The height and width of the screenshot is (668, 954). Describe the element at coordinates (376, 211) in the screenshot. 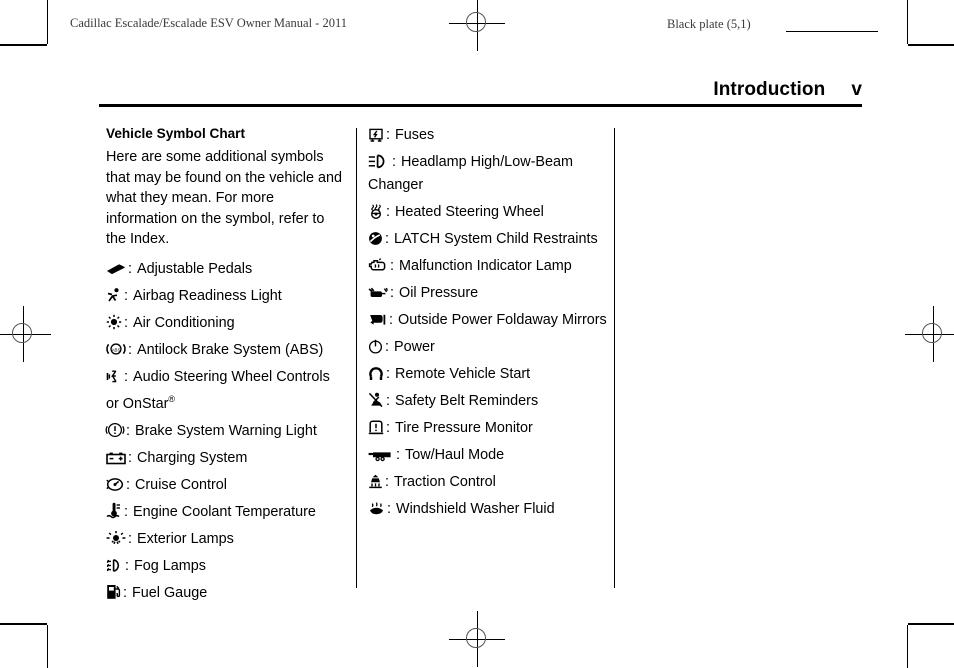

I see `heated-steering-wheel-icon` at that location.